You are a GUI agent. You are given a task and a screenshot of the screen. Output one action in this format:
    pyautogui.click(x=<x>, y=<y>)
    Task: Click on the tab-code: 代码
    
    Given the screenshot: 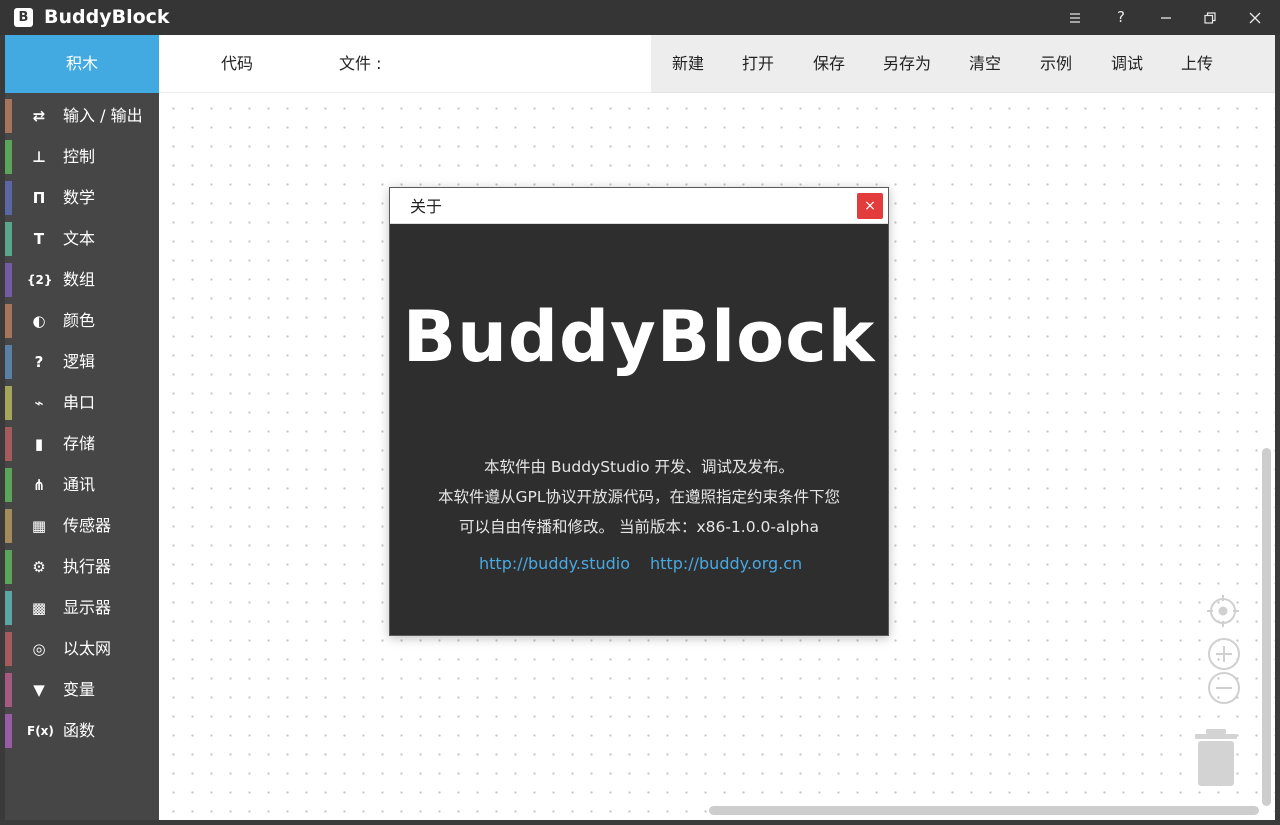 What is the action you would take?
    pyautogui.click(x=237, y=64)
    